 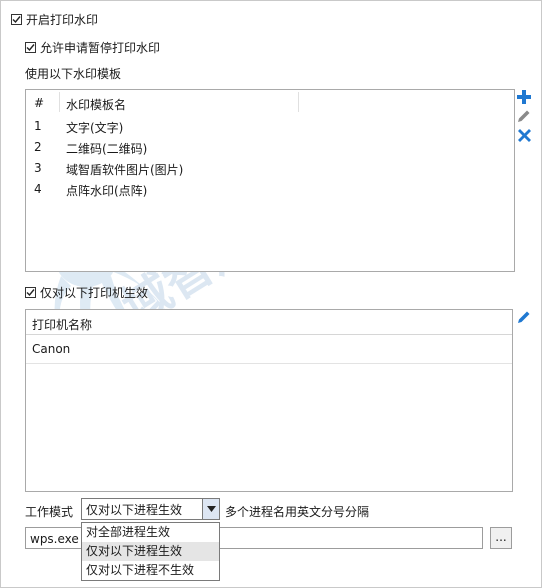 I want to click on chevron-down-icon, so click(x=210, y=509).